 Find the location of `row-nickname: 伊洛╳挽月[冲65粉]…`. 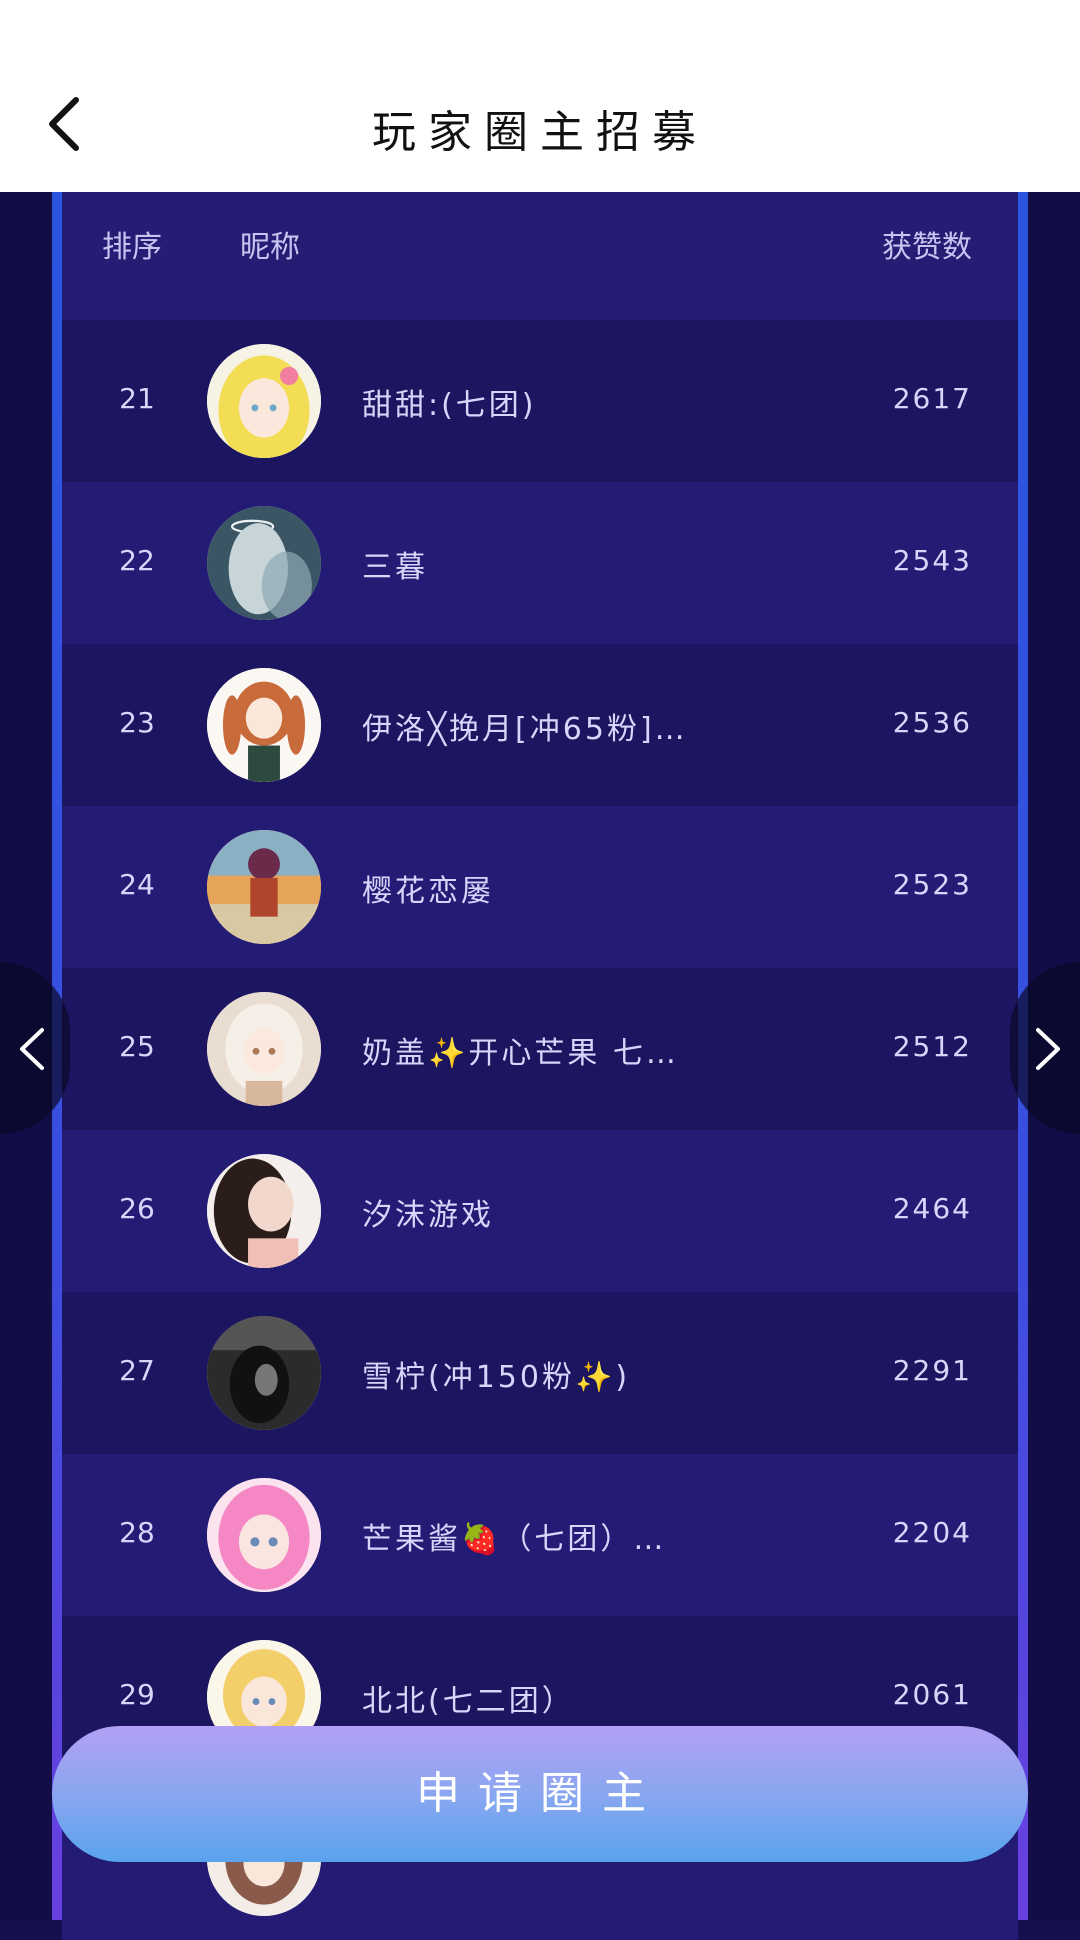

row-nickname: 伊洛╳挽月[冲65粉]… is located at coordinates (525, 729).